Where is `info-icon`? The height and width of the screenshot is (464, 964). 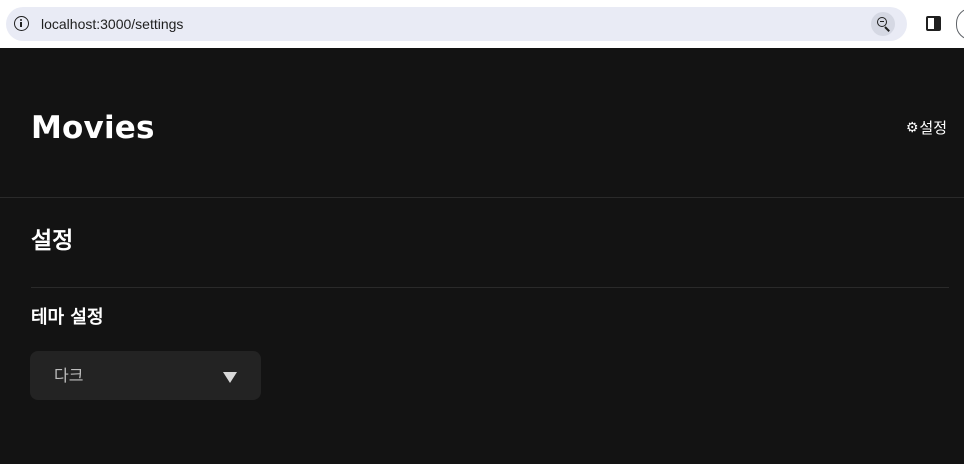
info-icon is located at coordinates (21, 23).